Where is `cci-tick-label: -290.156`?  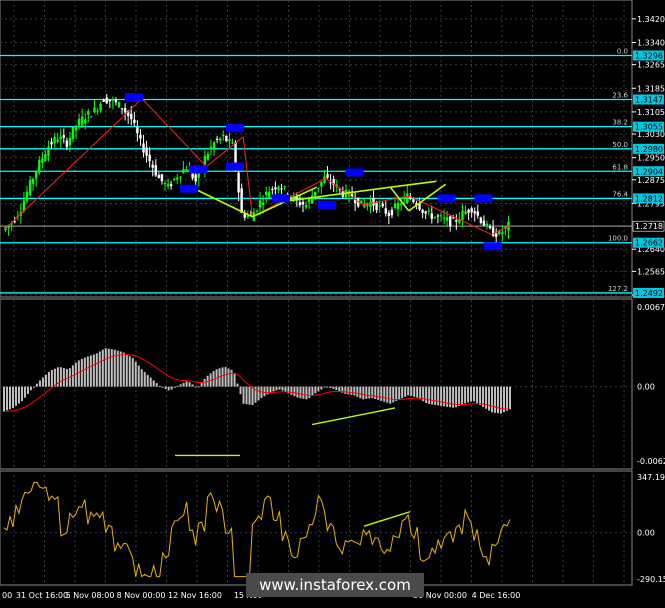
cci-tick-label: -290.156 is located at coordinates (651, 579).